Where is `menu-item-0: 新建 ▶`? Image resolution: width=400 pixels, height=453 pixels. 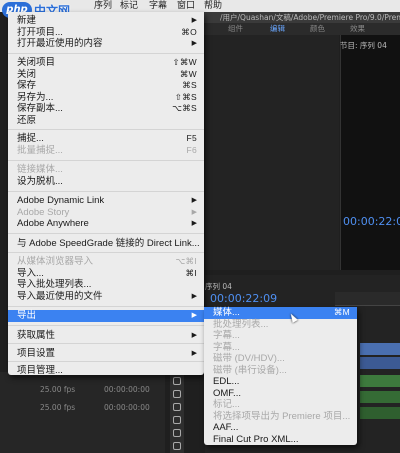 menu-item-0: 新建 ▶ is located at coordinates (106, 21).